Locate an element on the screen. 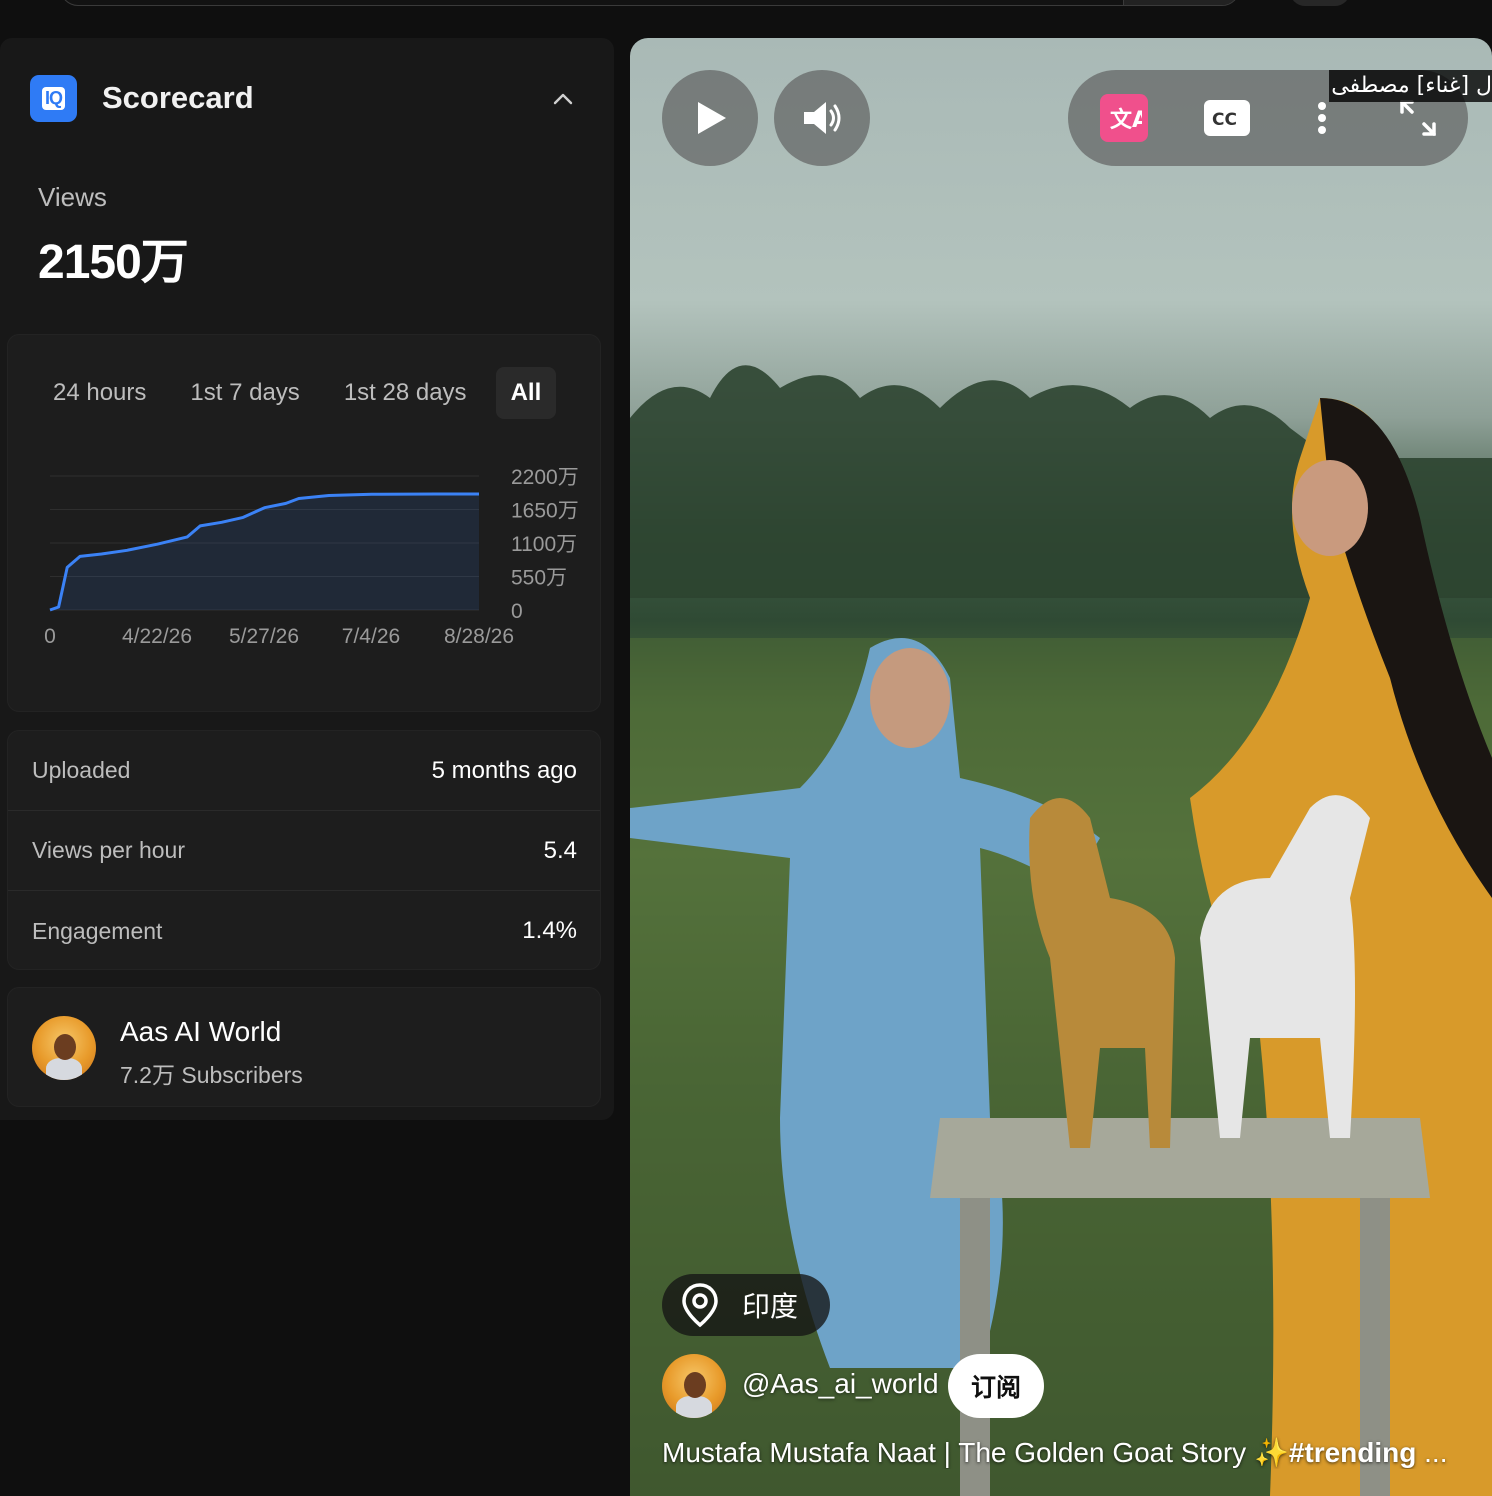 The image size is (1492, 1496). chevron-up-icon is located at coordinates (563, 99).